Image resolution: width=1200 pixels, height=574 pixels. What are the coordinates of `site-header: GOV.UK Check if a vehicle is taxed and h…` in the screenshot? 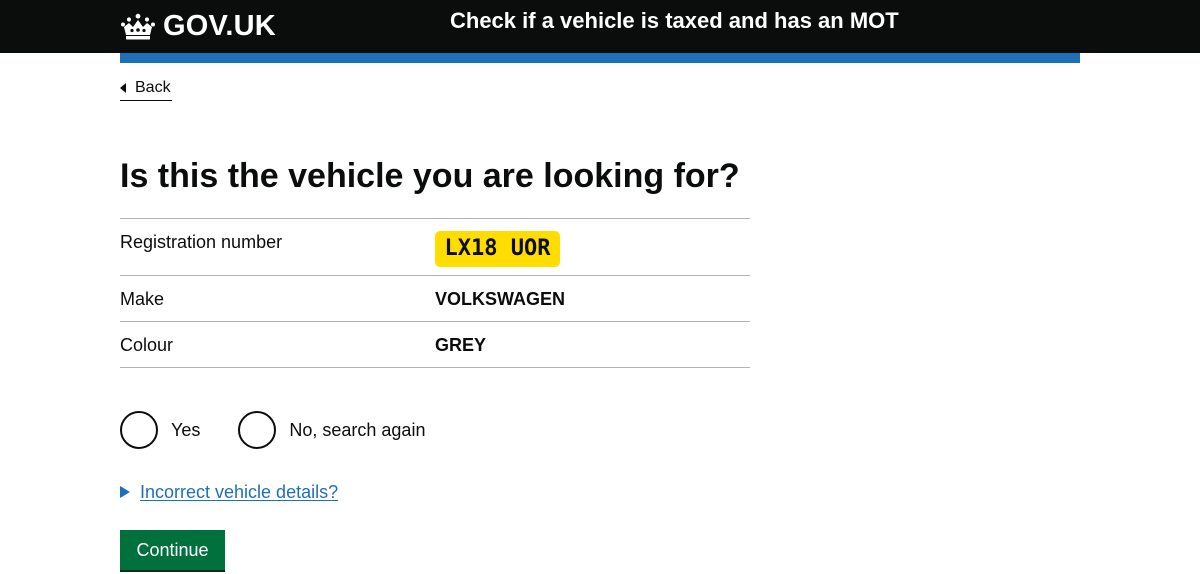 It's located at (600, 26).